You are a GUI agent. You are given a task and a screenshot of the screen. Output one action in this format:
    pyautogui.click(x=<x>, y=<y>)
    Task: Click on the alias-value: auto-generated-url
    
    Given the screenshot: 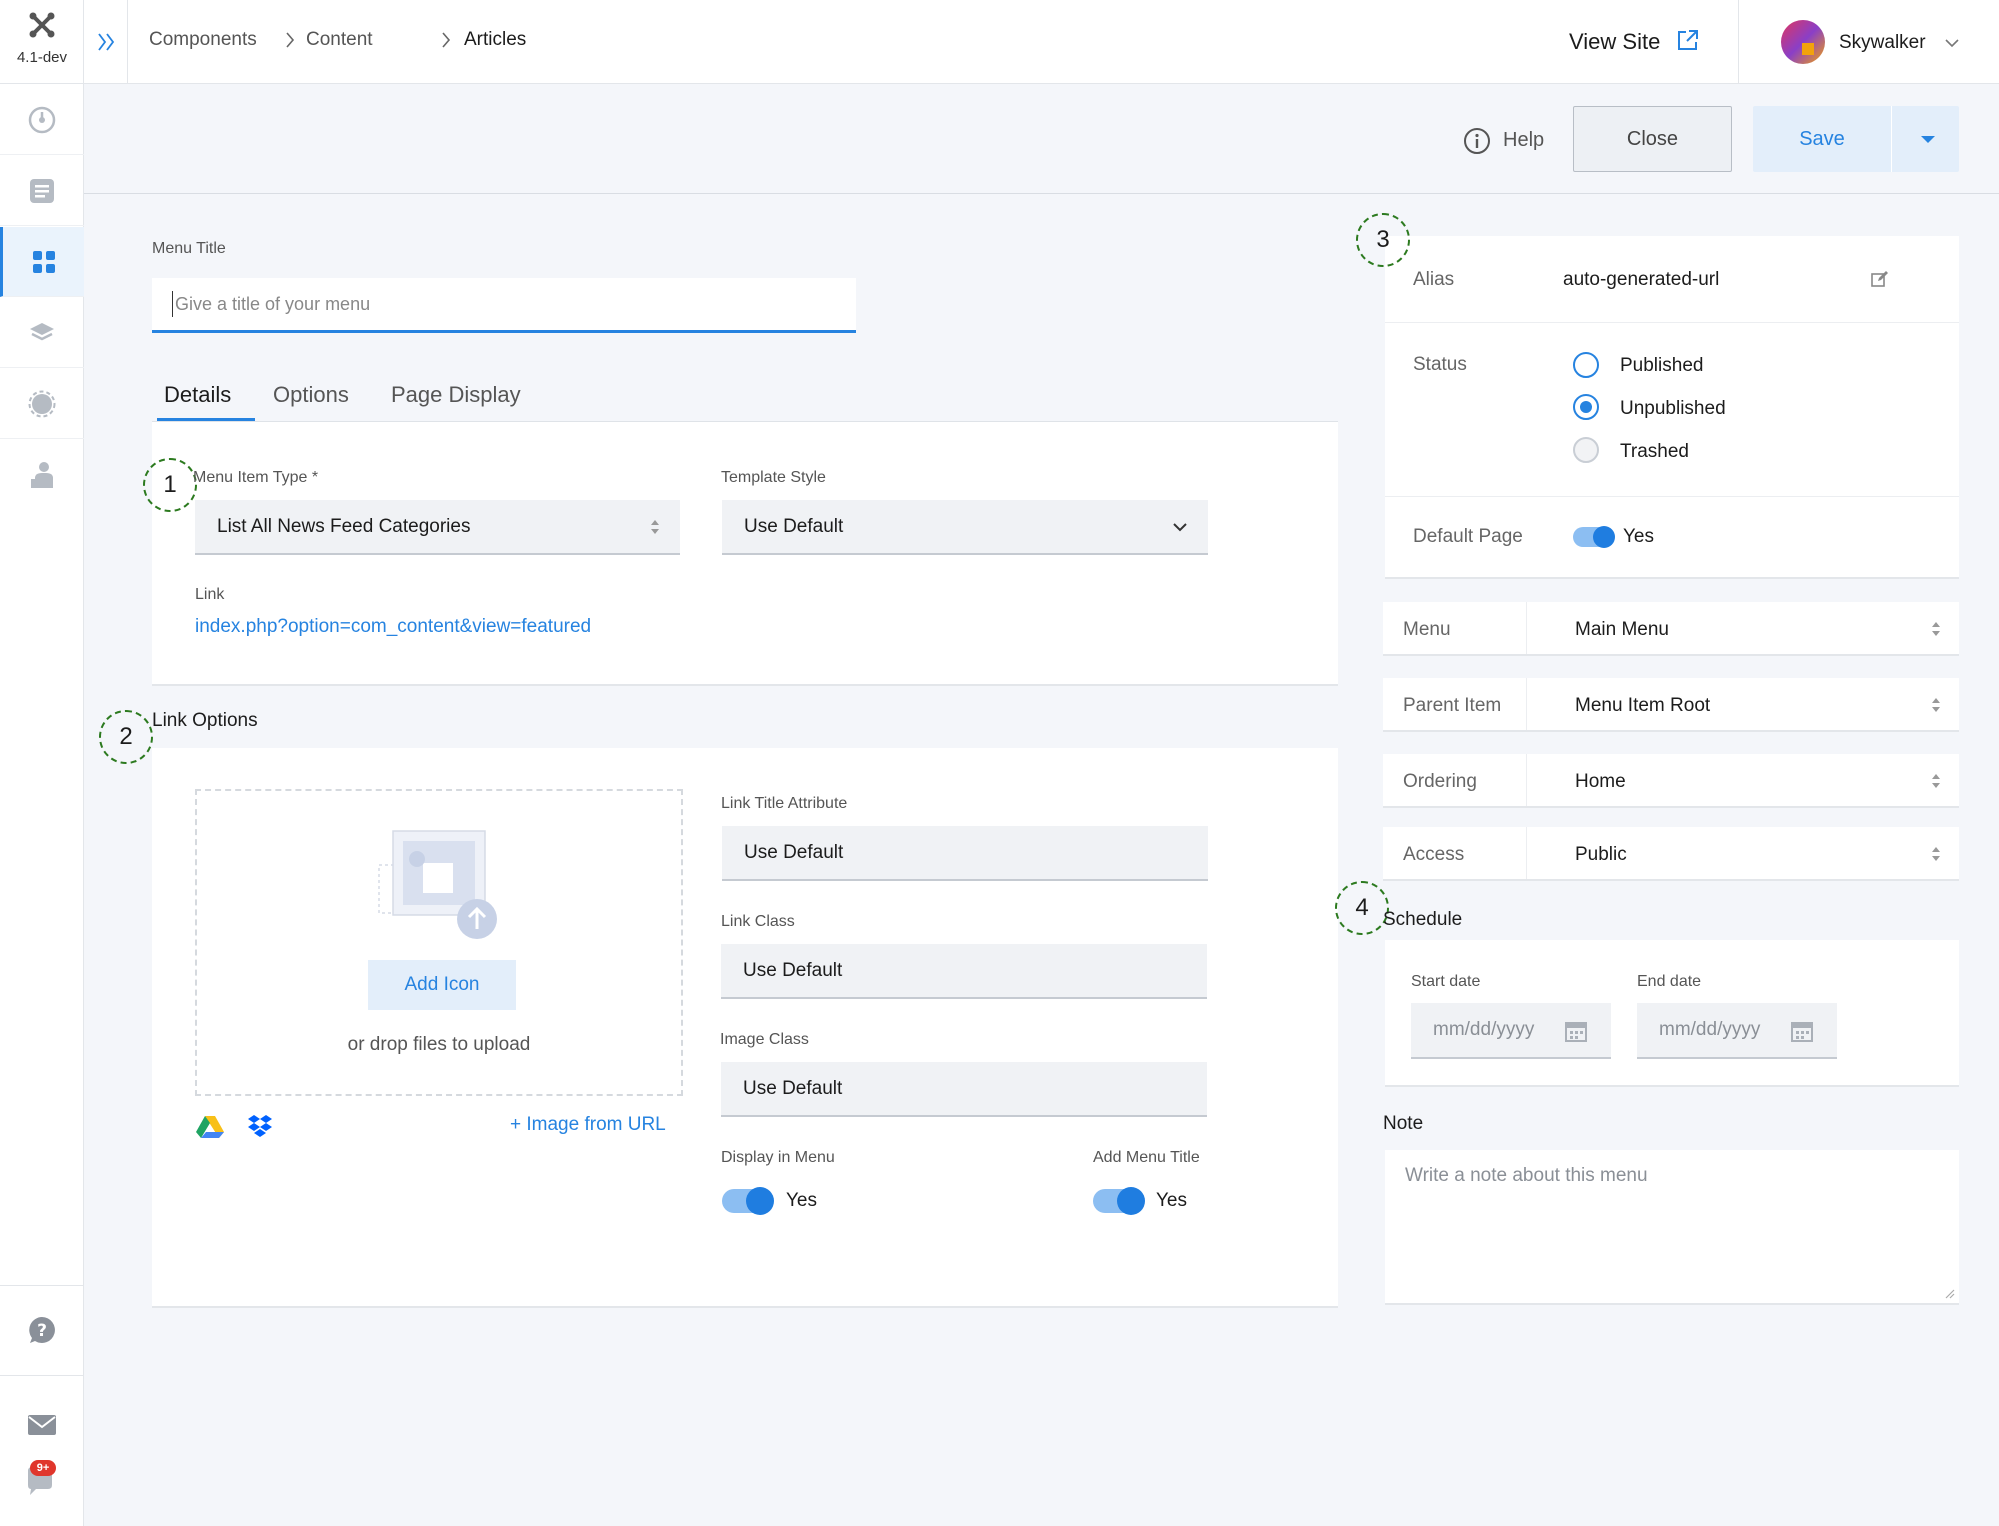 What is the action you would take?
    pyautogui.click(x=1641, y=280)
    